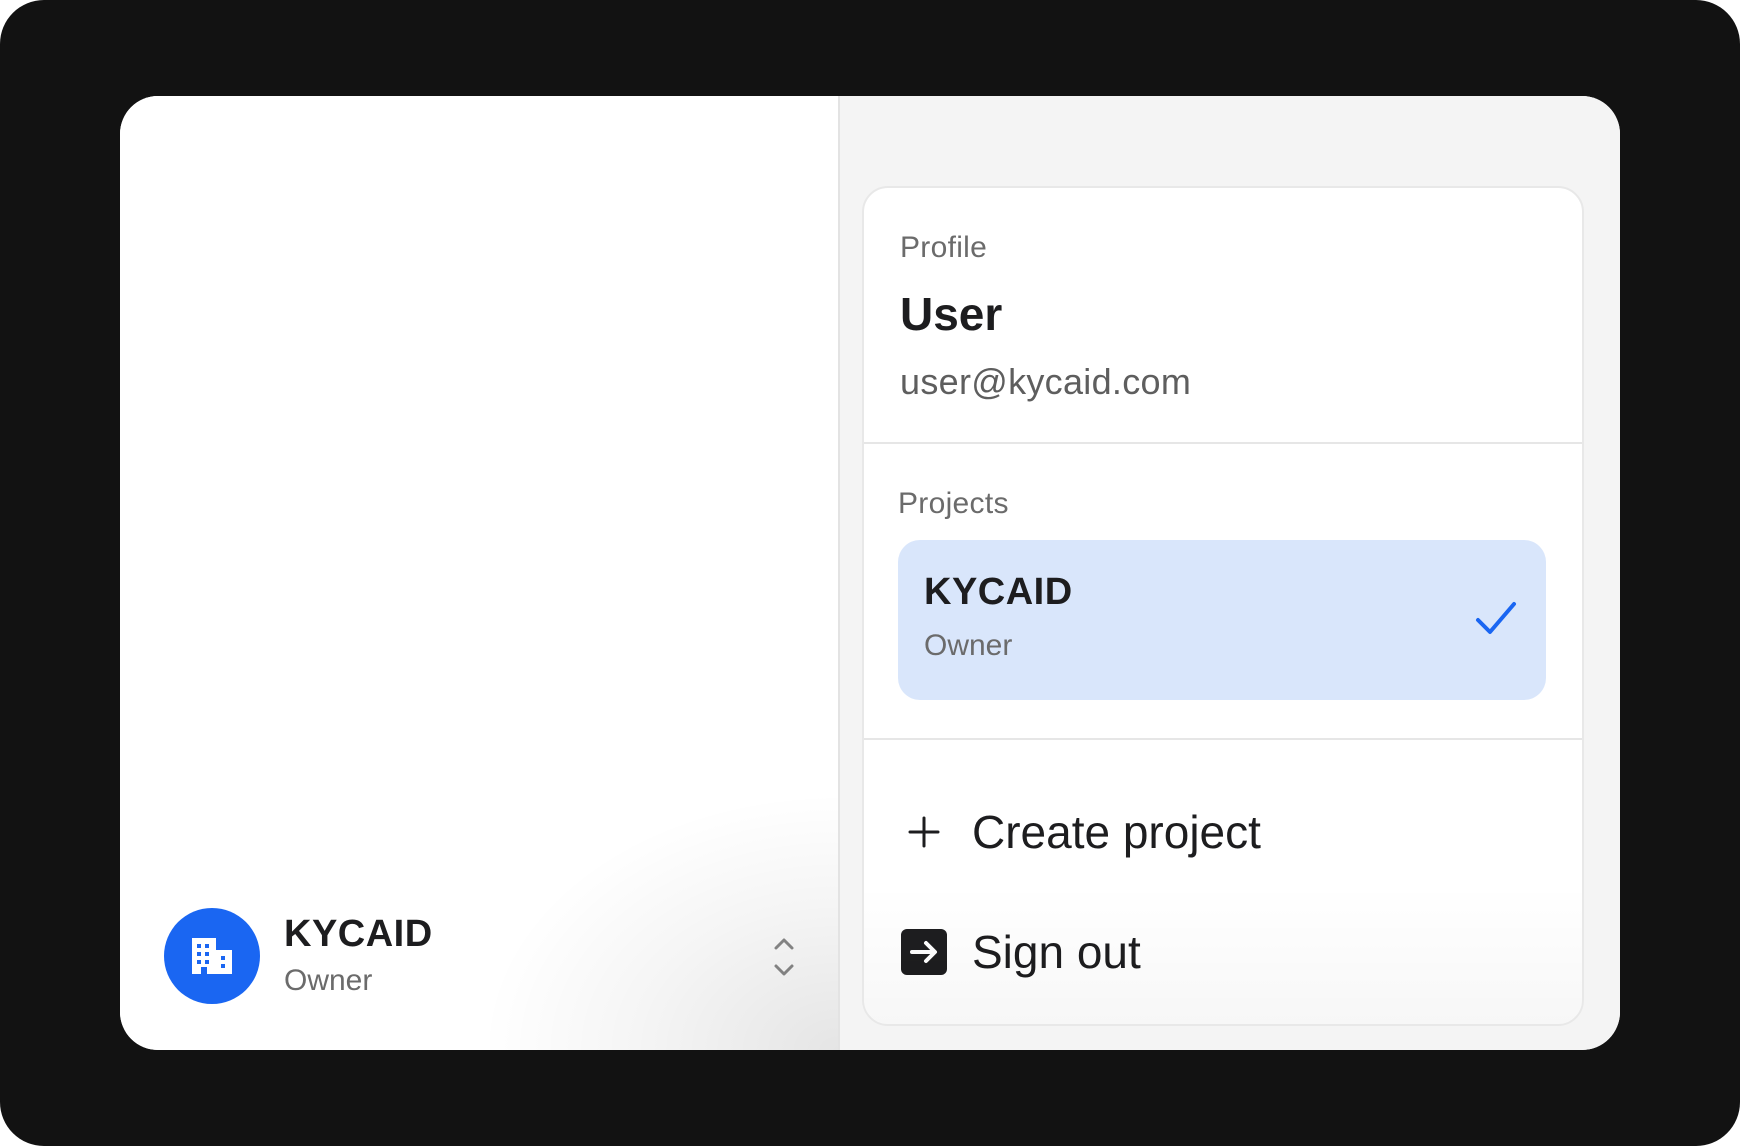 This screenshot has height=1146, width=1740. I want to click on projects-section: Projects KYCAID Owner, so click(1223, 592).